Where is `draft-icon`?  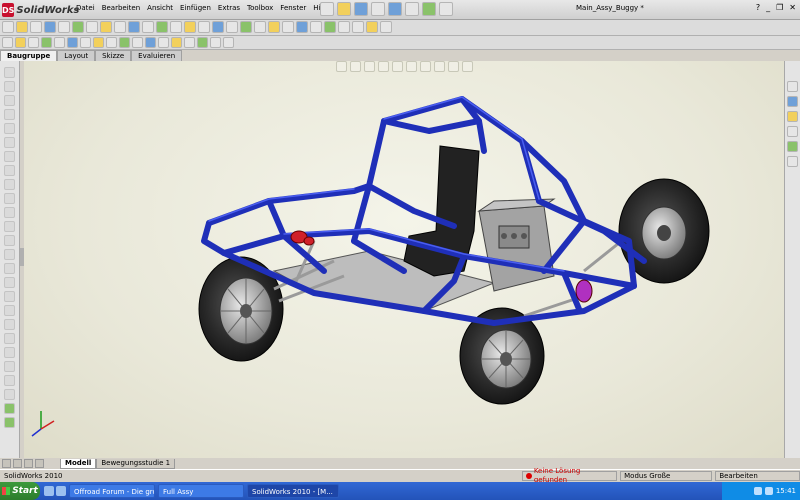
draft-icon is located at coordinates (85, 42).